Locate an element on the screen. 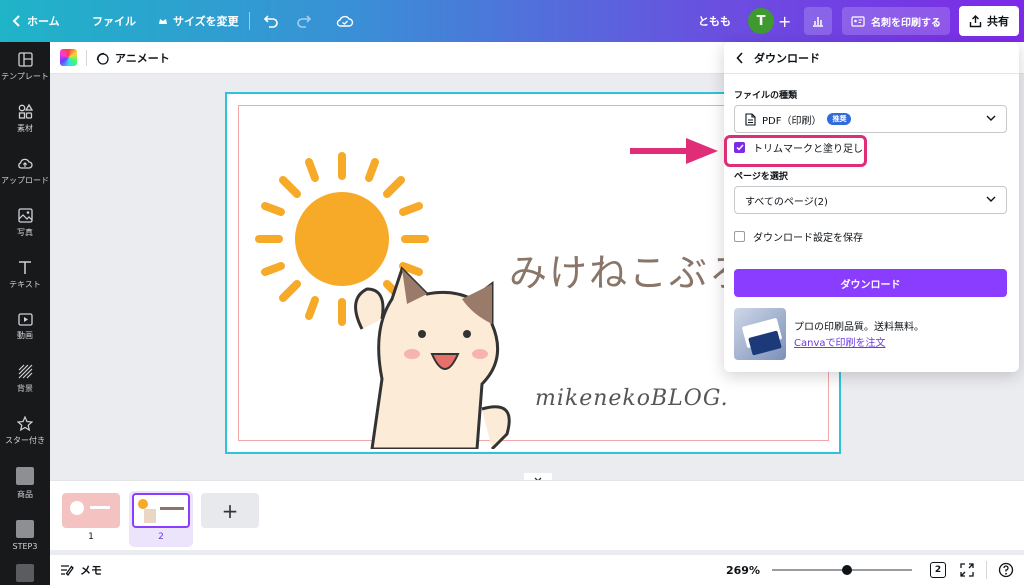 This screenshot has width=1024, height=585. rail-more-thumb is located at coordinates (25, 573).